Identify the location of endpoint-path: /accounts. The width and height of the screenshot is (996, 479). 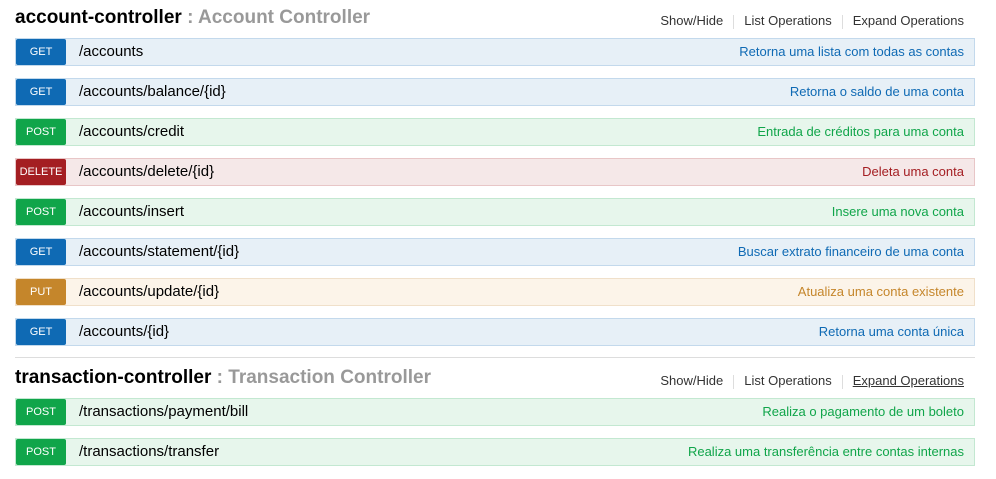
(111, 52).